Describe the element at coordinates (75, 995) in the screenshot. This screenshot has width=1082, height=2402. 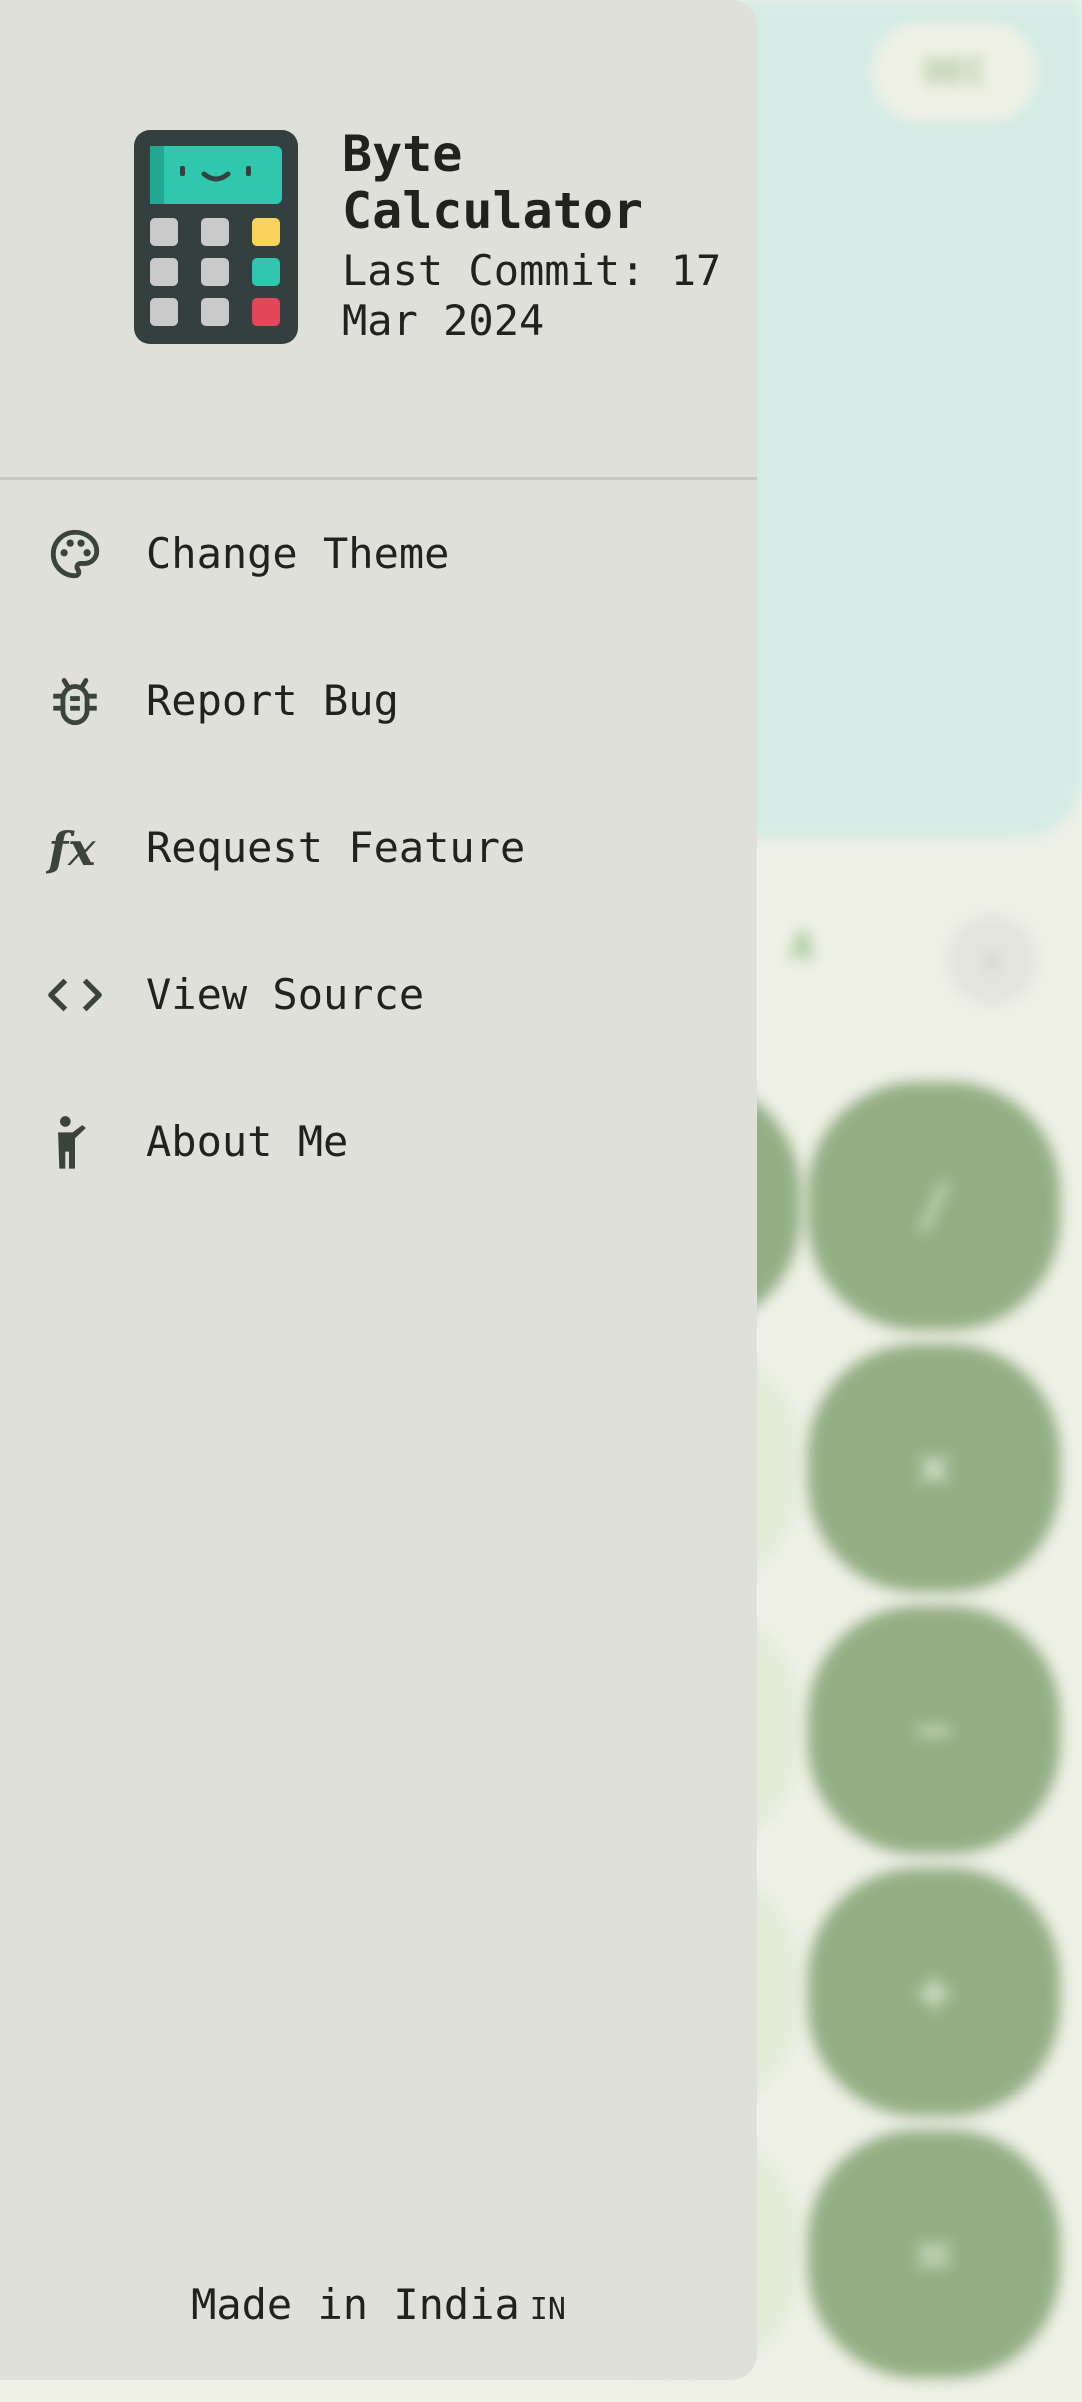
I see `code-icon` at that location.